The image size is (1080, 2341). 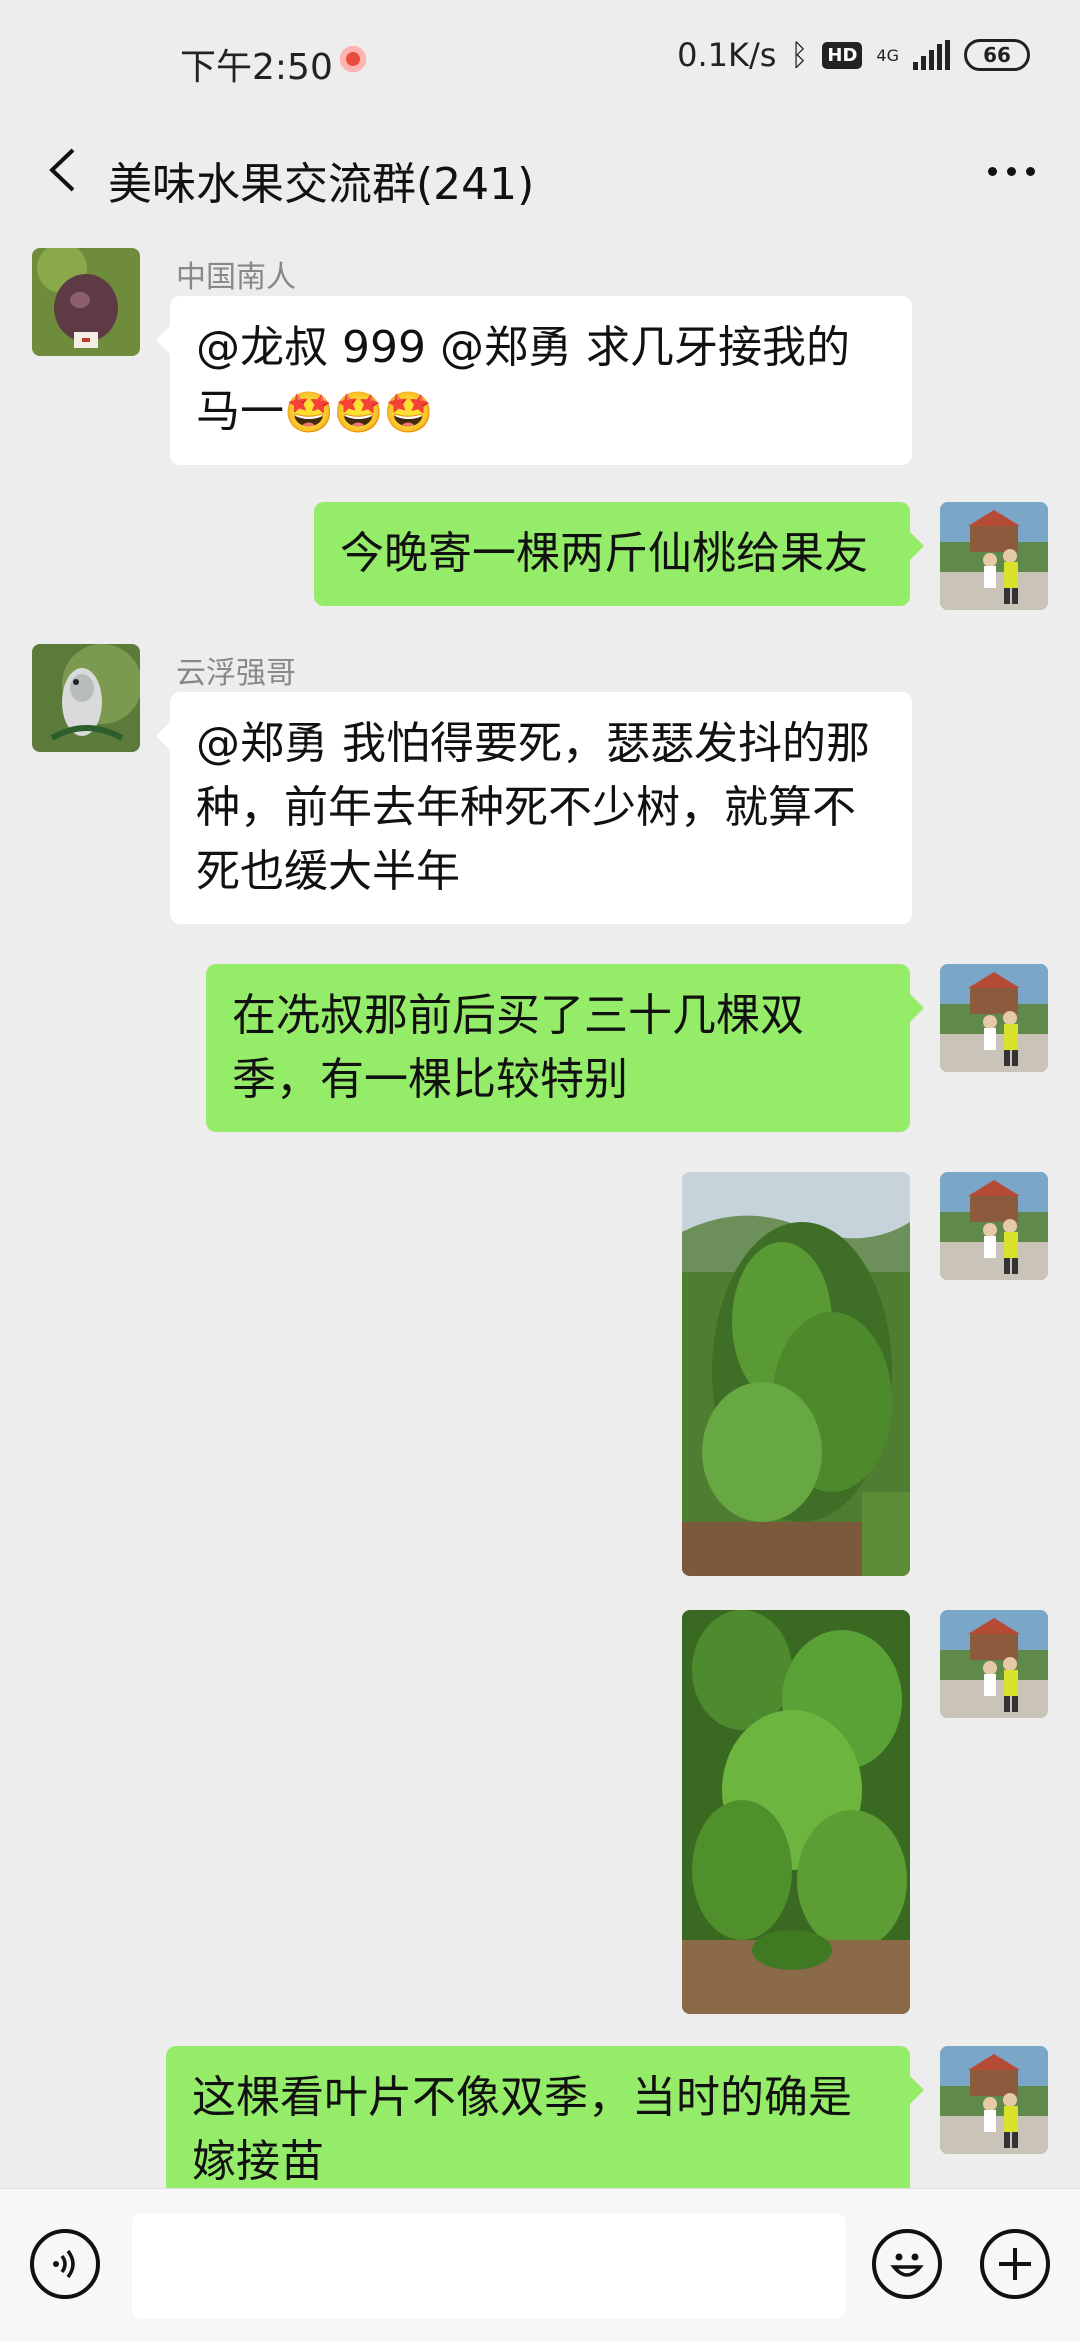 I want to click on emoji-icon, so click(x=907, y=2265).